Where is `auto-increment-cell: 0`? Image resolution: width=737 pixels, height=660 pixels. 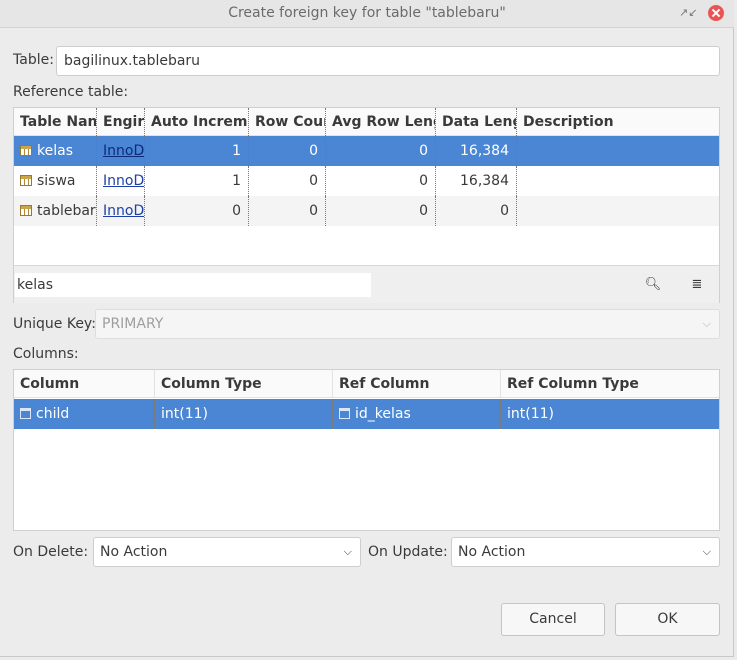 auto-increment-cell: 0 is located at coordinates (197, 211).